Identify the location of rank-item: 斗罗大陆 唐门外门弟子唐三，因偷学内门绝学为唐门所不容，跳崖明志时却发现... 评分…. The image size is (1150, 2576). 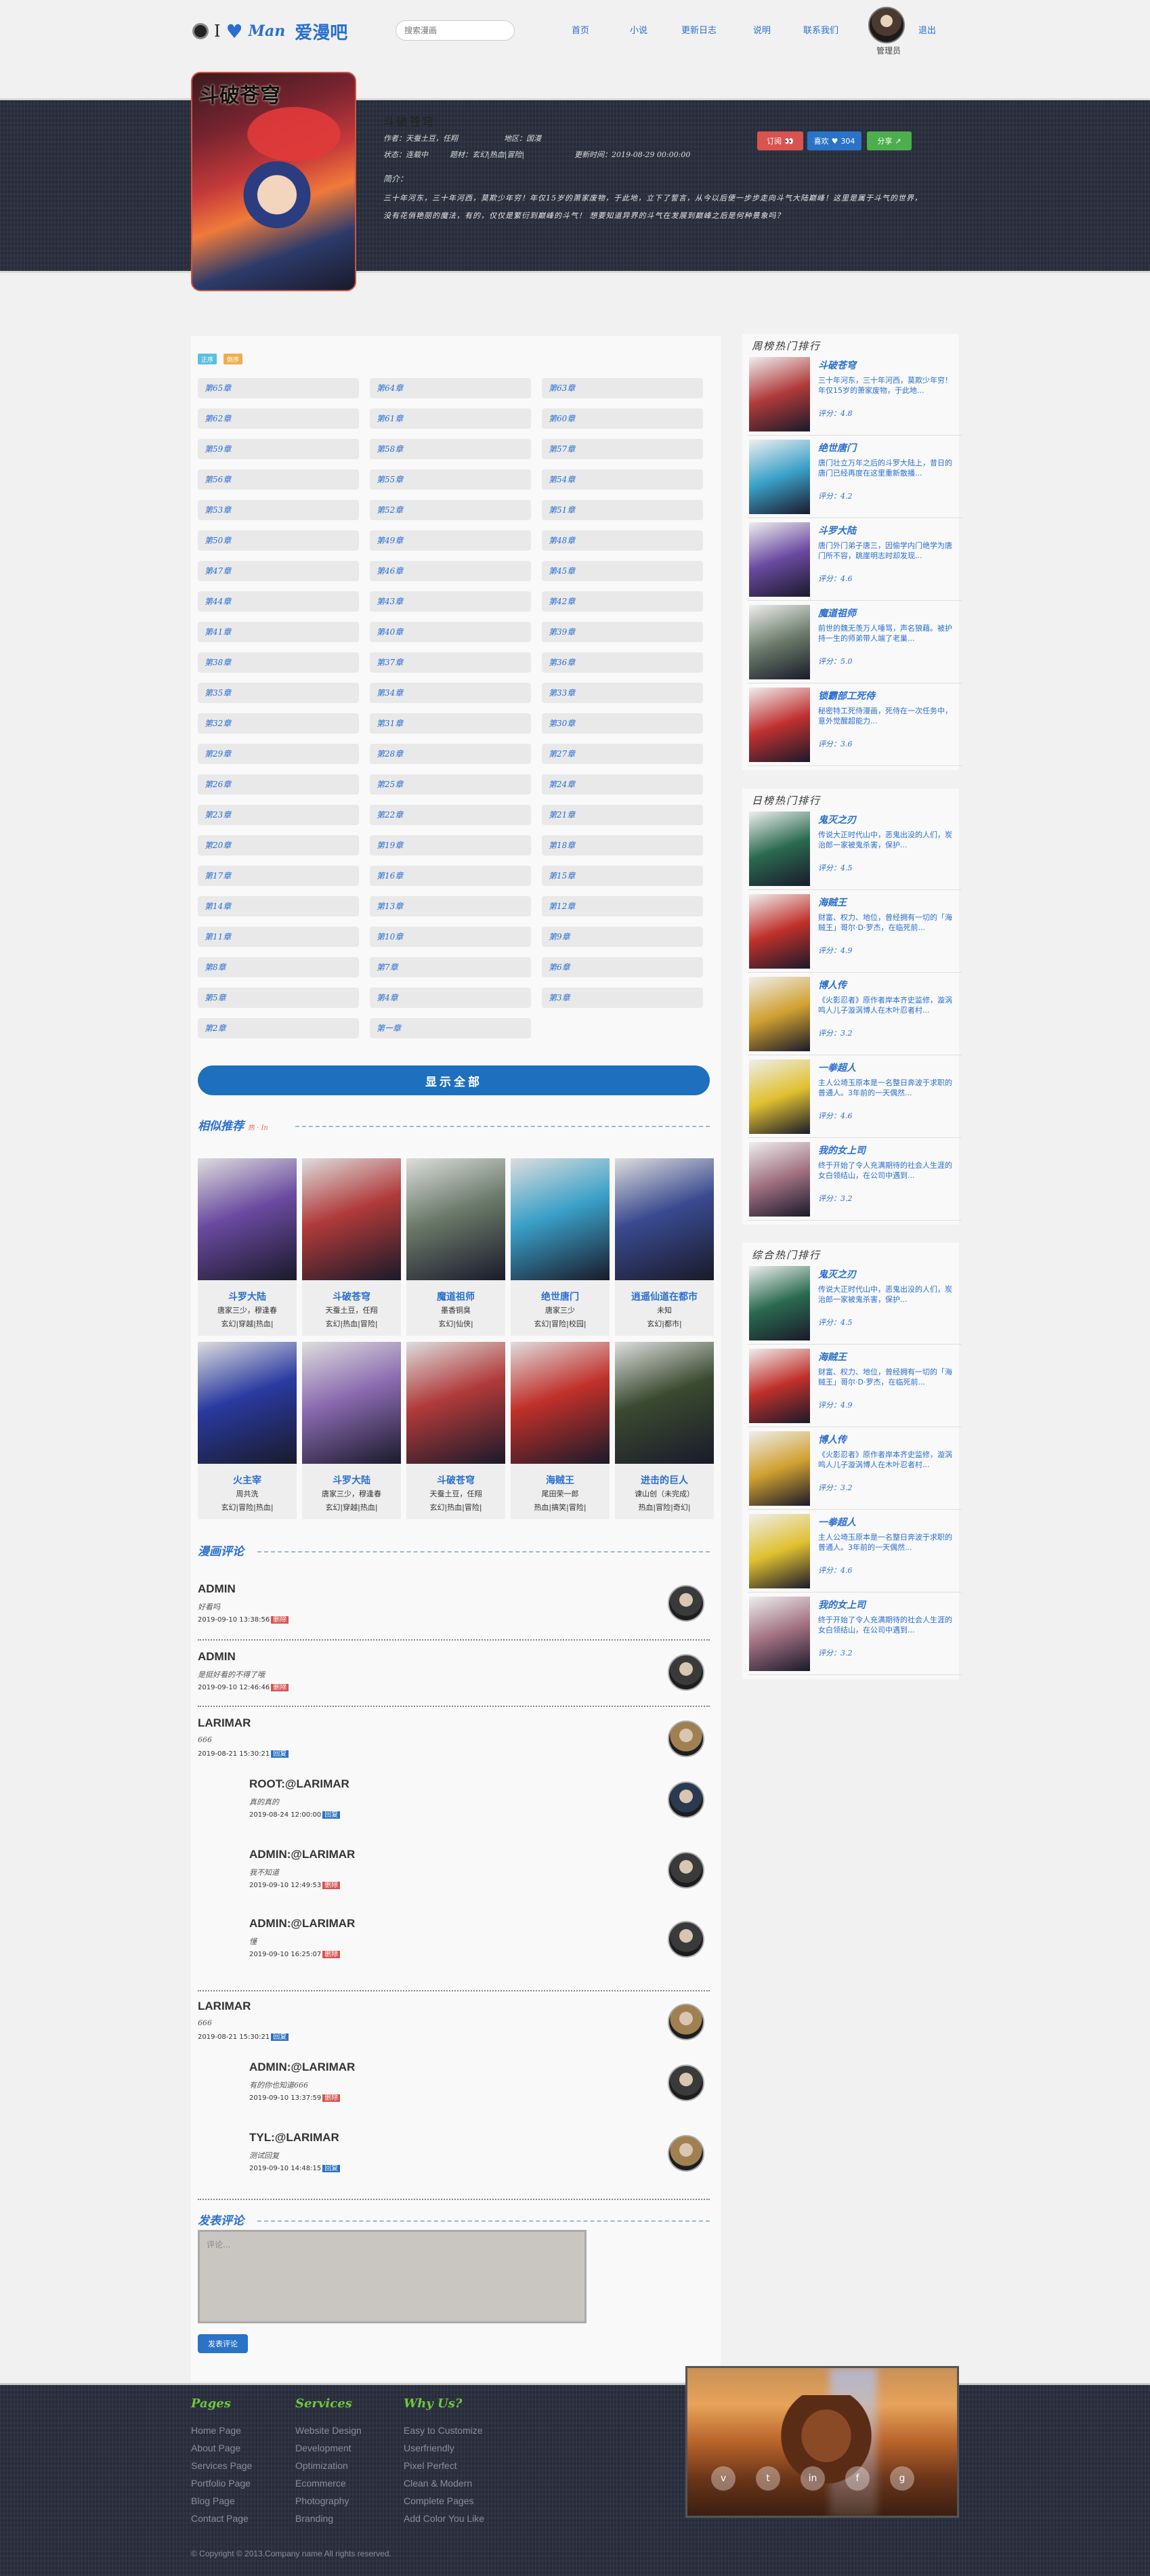
(855, 560).